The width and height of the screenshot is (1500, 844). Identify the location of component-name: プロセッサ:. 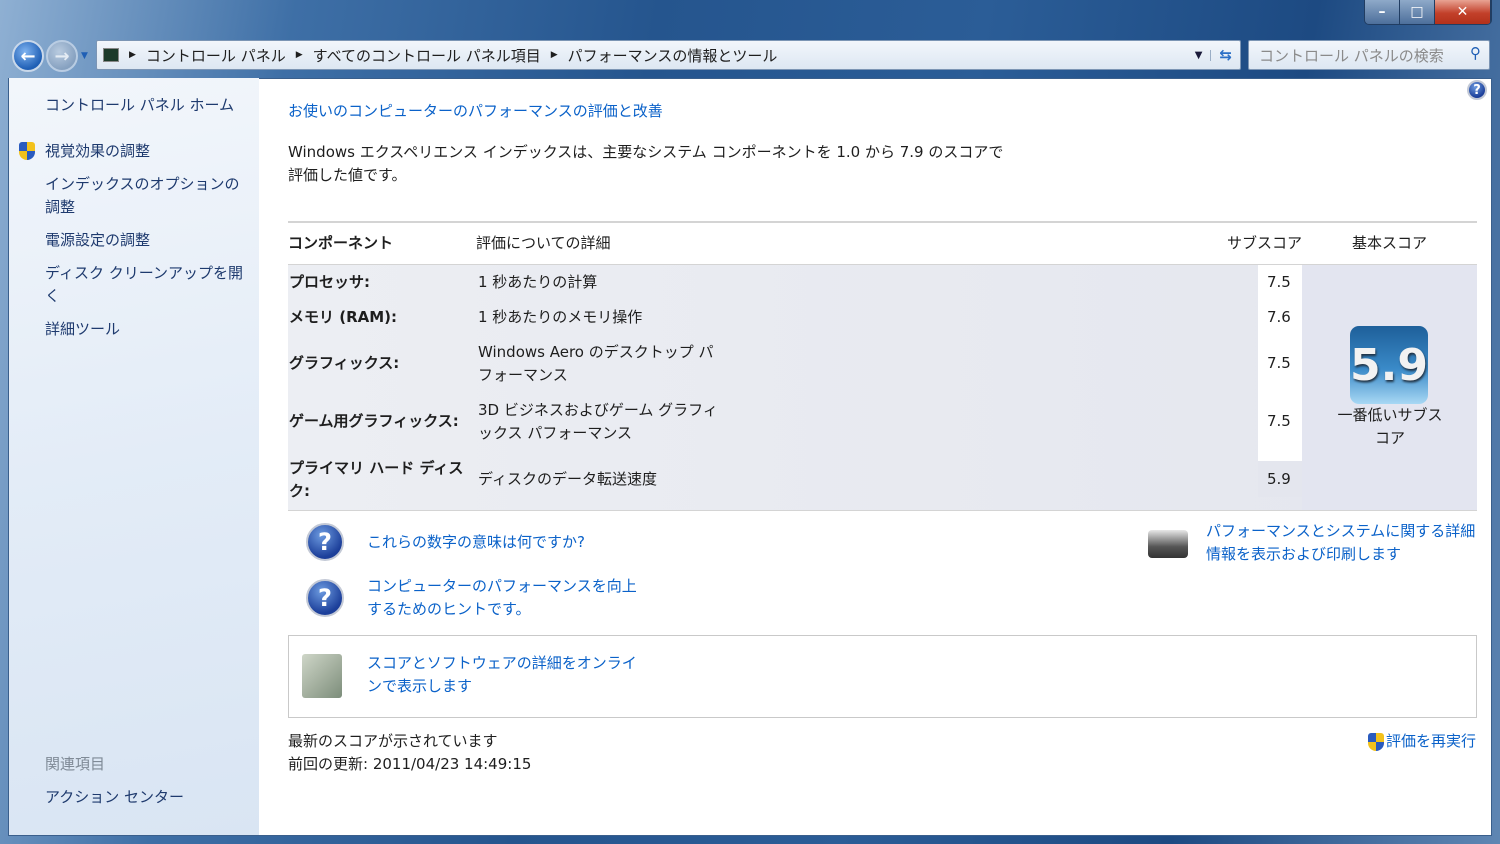
(329, 282).